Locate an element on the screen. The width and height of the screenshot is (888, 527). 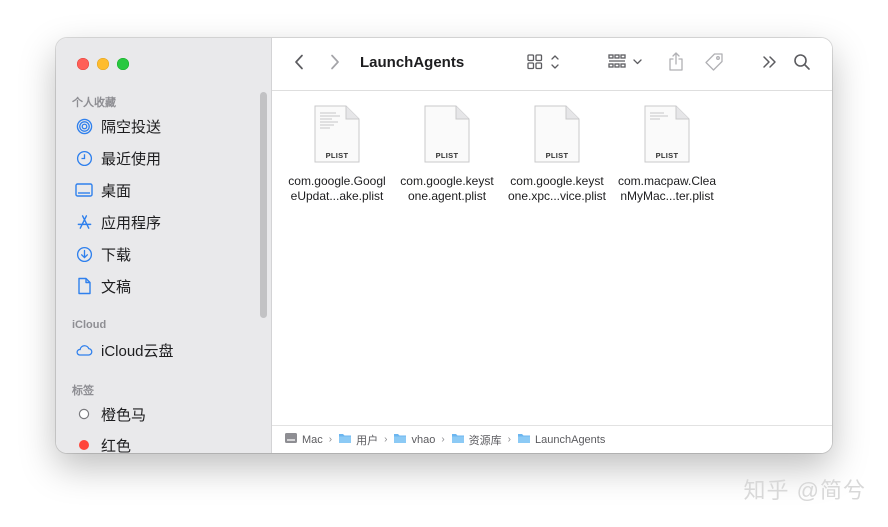
toolbar: LaunchAgents is located at coordinates (552, 64).